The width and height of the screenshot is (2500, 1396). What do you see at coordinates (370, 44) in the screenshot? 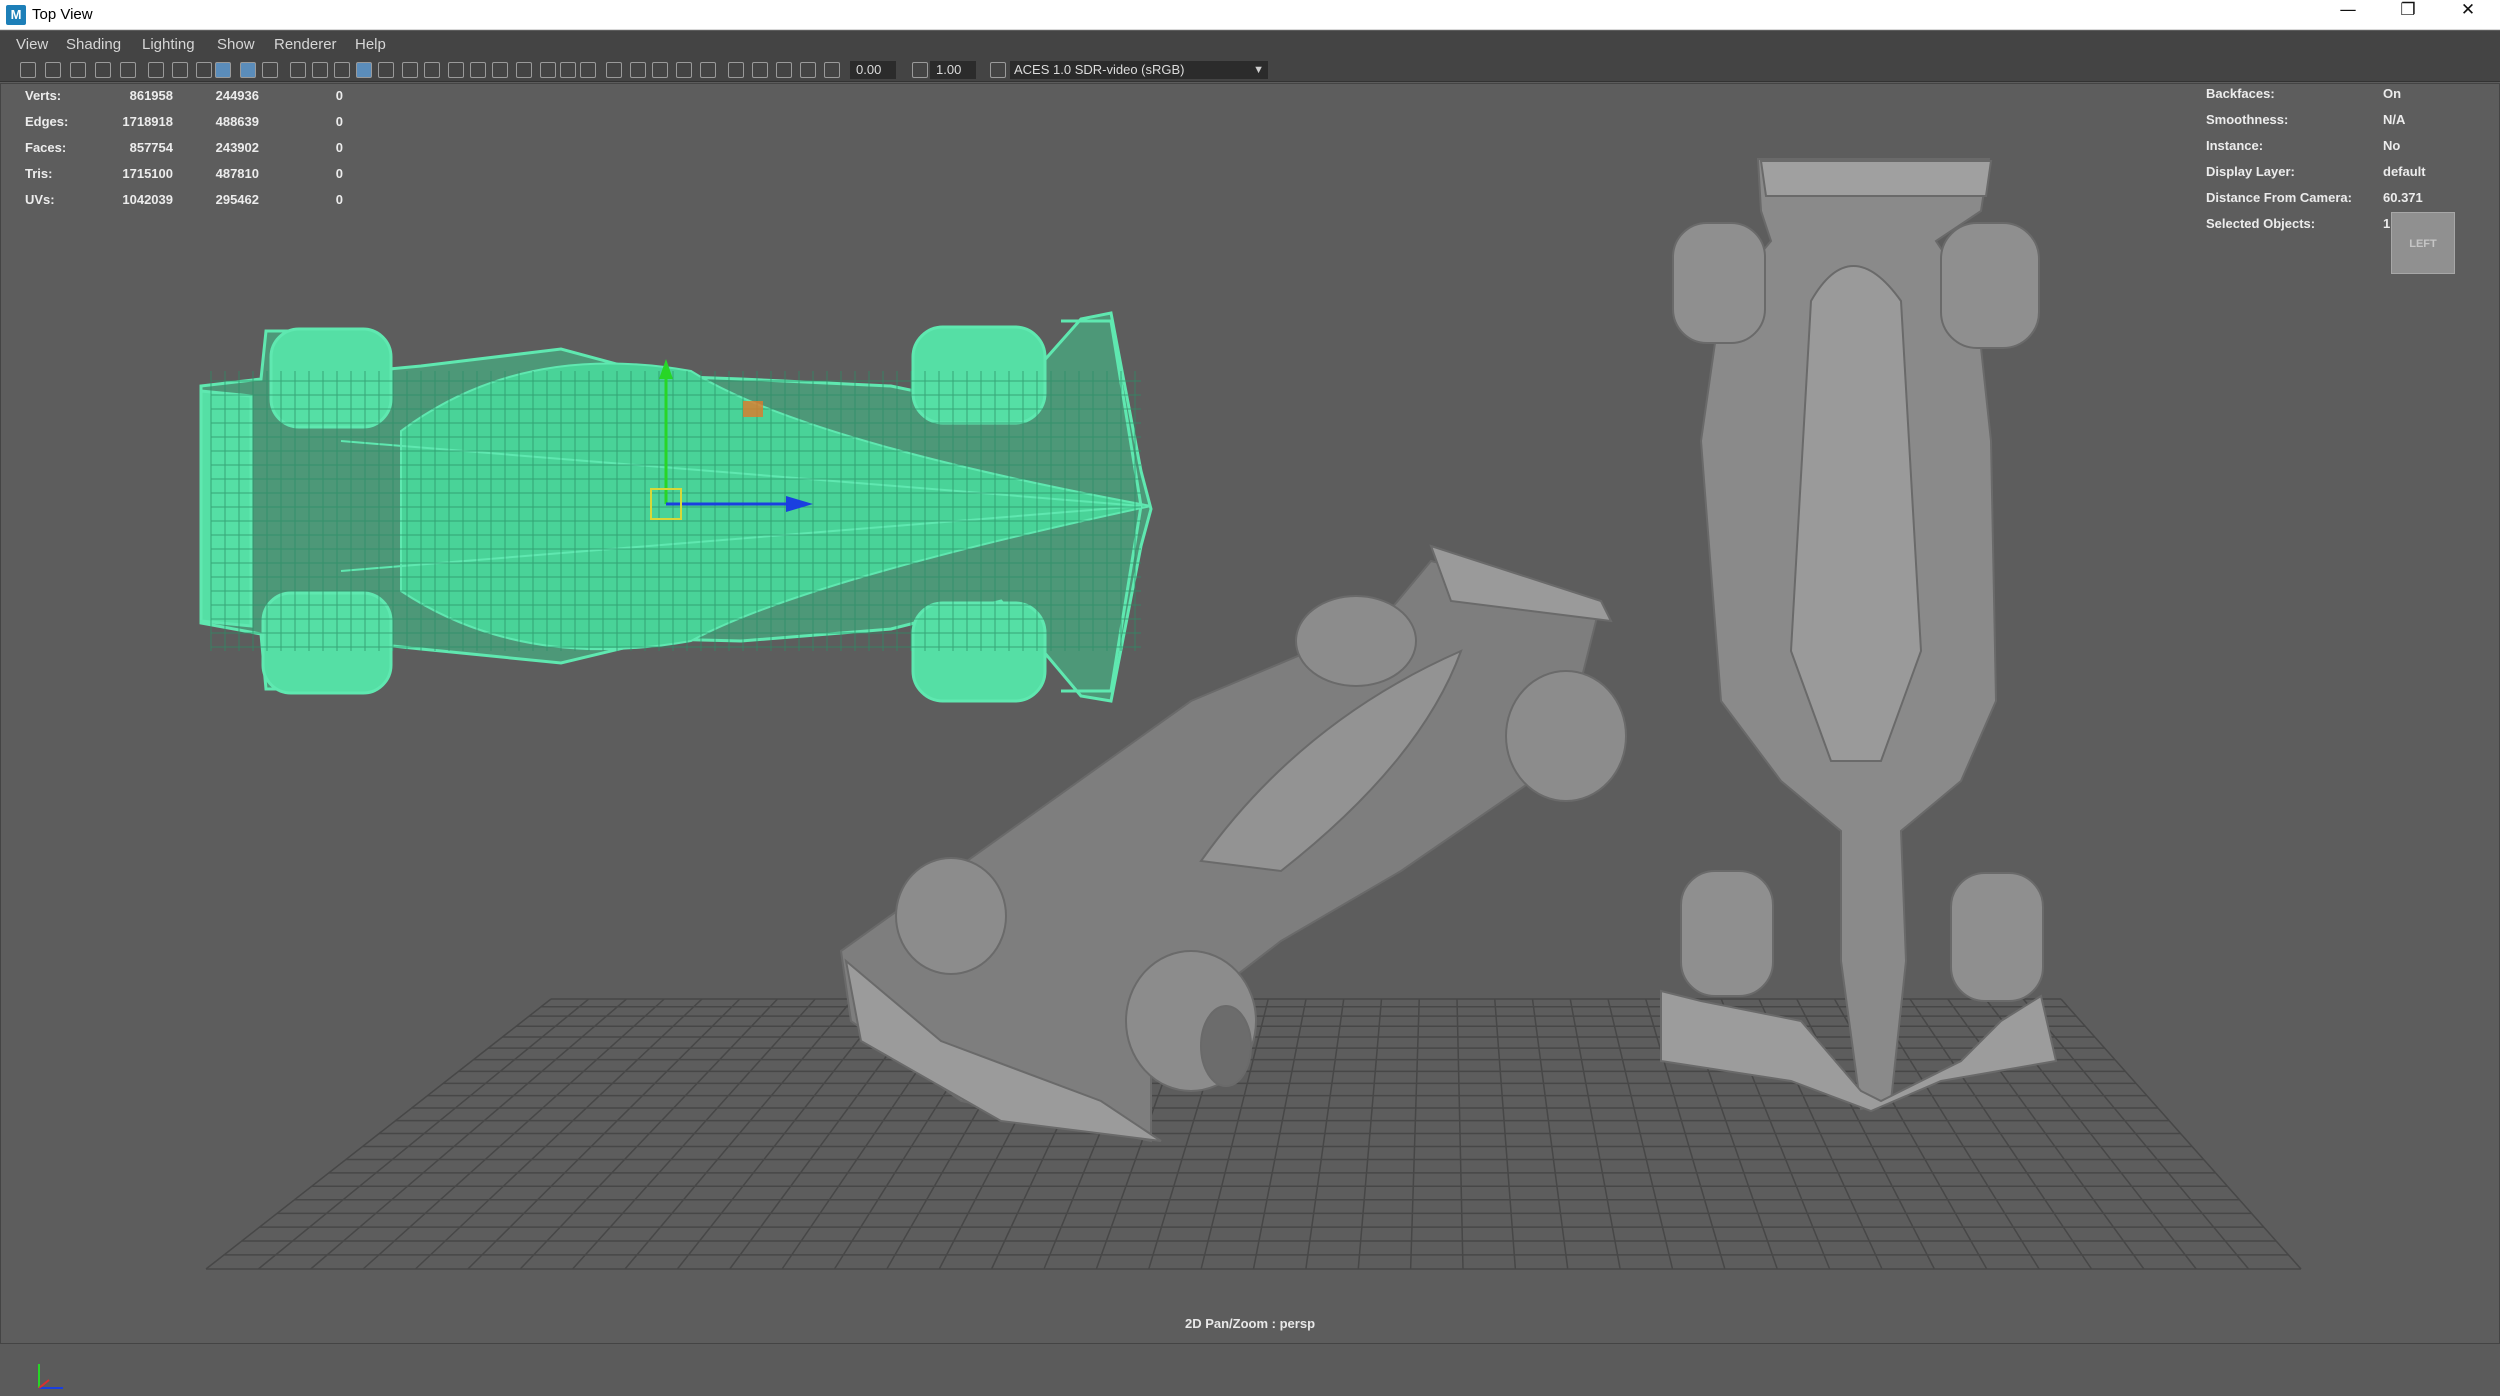
I see `menu-help: Help` at bounding box center [370, 44].